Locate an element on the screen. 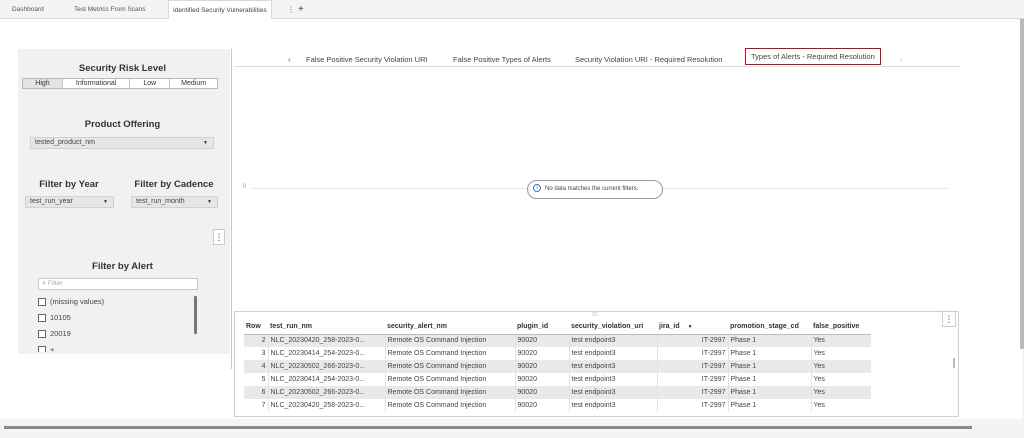 The width and height of the screenshot is (1024, 438). list-item-label: 10105 is located at coordinates (60, 317).